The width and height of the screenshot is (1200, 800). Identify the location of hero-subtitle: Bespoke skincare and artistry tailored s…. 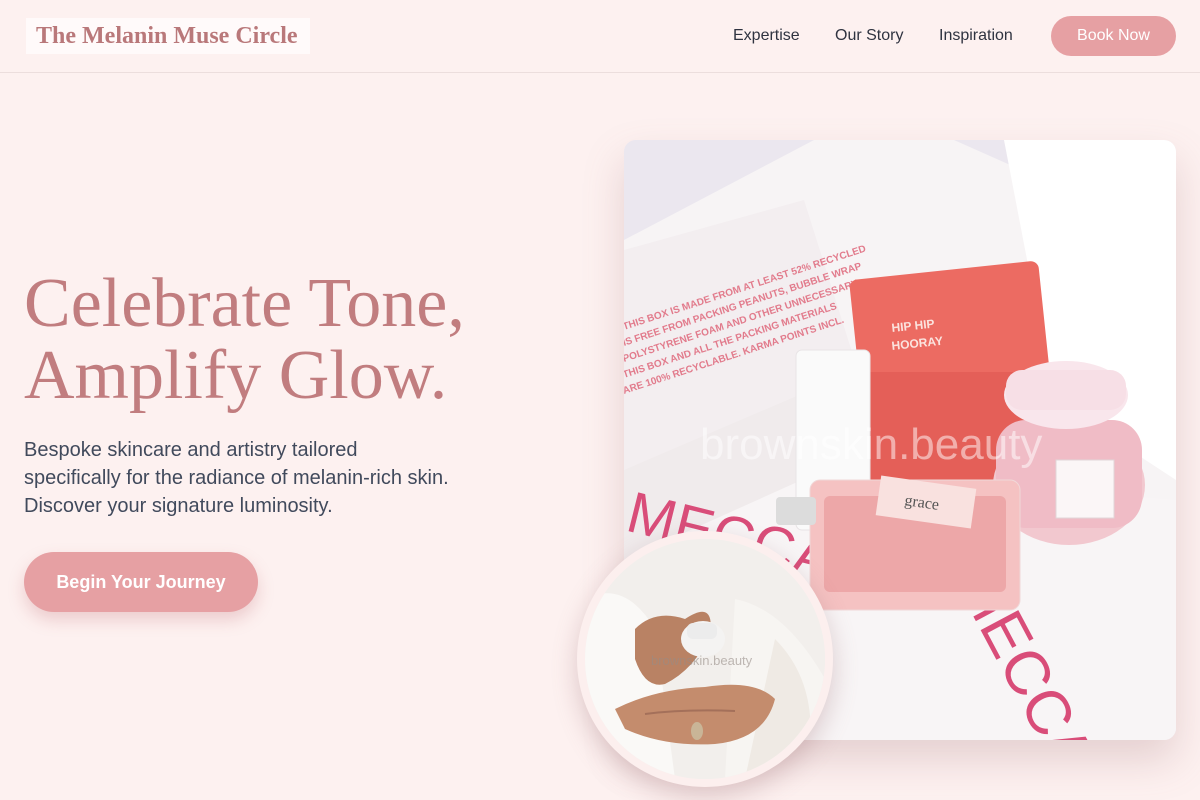
(236, 478).